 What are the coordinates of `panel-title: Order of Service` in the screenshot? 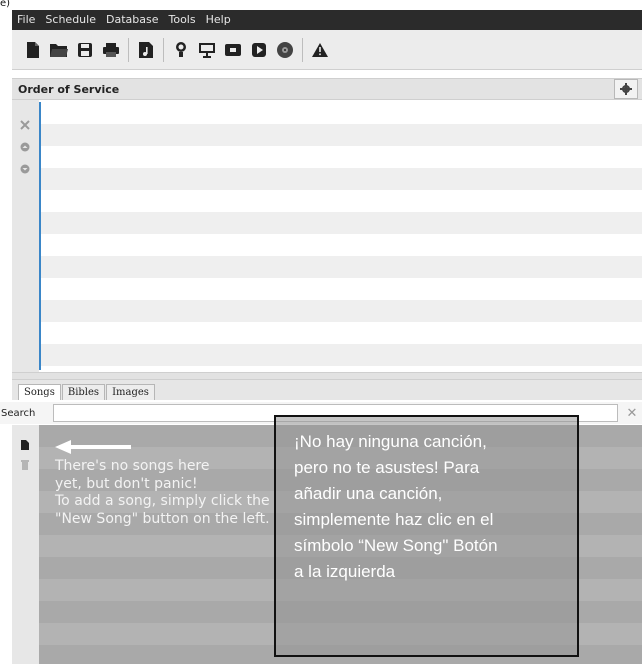 It's located at (69, 89).